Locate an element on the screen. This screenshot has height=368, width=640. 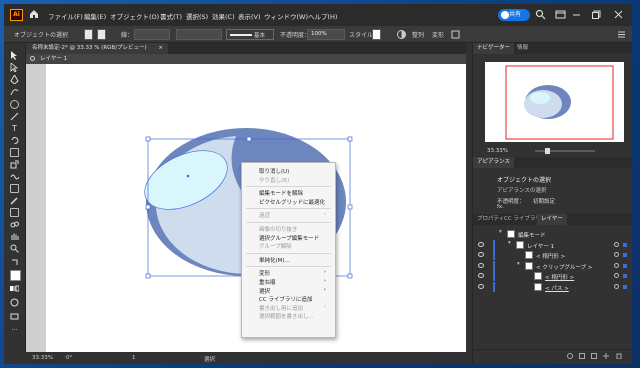
layer-row: ▾ レイヤー 1 is located at coordinates (552, 244).